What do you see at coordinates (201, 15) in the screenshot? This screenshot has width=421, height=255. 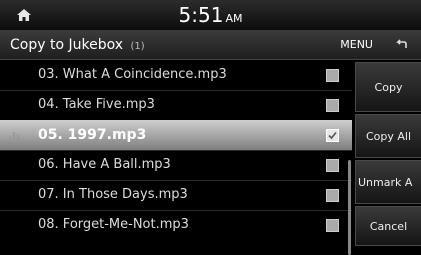 I see `clock-time: 5:51` at bounding box center [201, 15].